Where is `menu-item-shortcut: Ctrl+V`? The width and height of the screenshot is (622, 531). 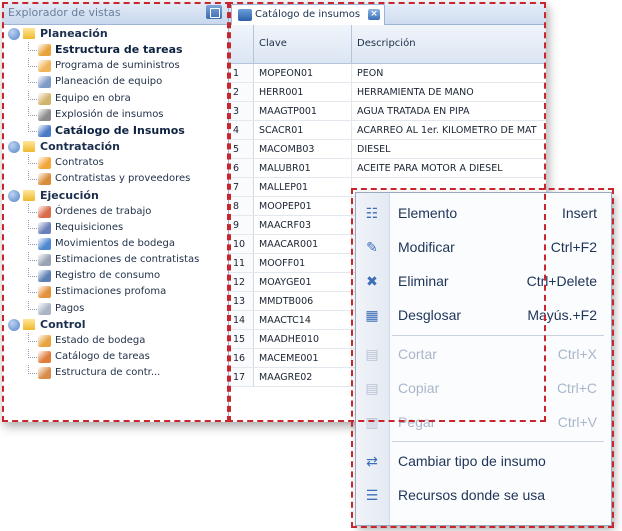
menu-item-shortcut: Ctrl+V is located at coordinates (577, 422).